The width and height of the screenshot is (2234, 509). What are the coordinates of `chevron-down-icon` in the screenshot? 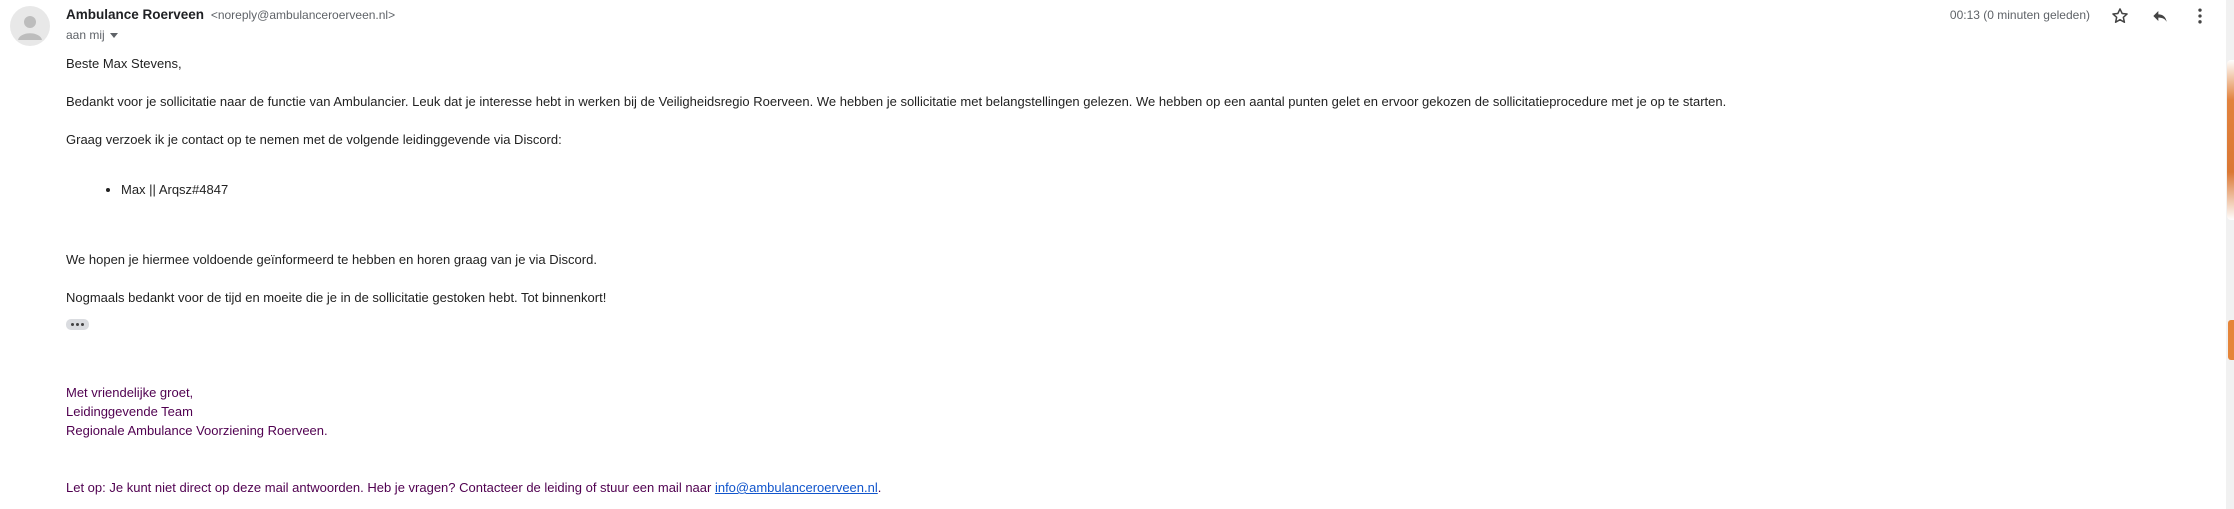 It's located at (113, 35).